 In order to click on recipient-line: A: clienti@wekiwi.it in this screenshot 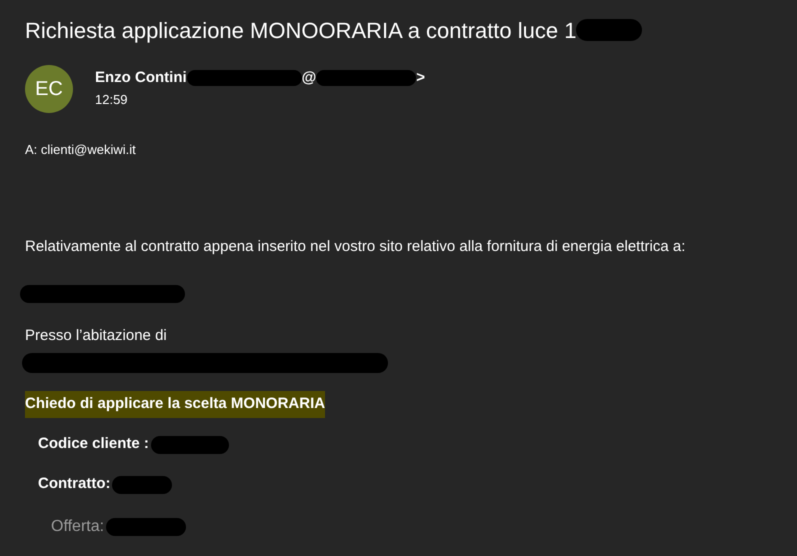, I will do `click(80, 149)`.